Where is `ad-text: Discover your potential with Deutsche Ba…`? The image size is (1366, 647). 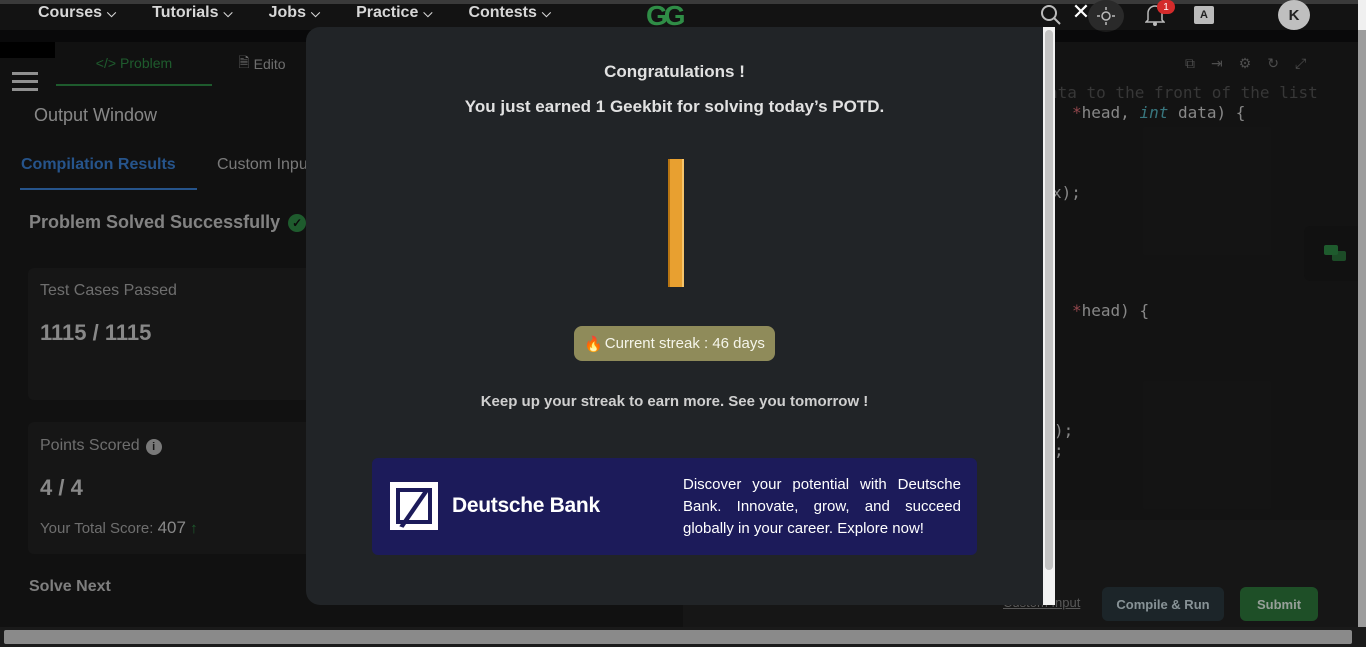 ad-text: Discover your potential with Deutsche Ba… is located at coordinates (822, 506).